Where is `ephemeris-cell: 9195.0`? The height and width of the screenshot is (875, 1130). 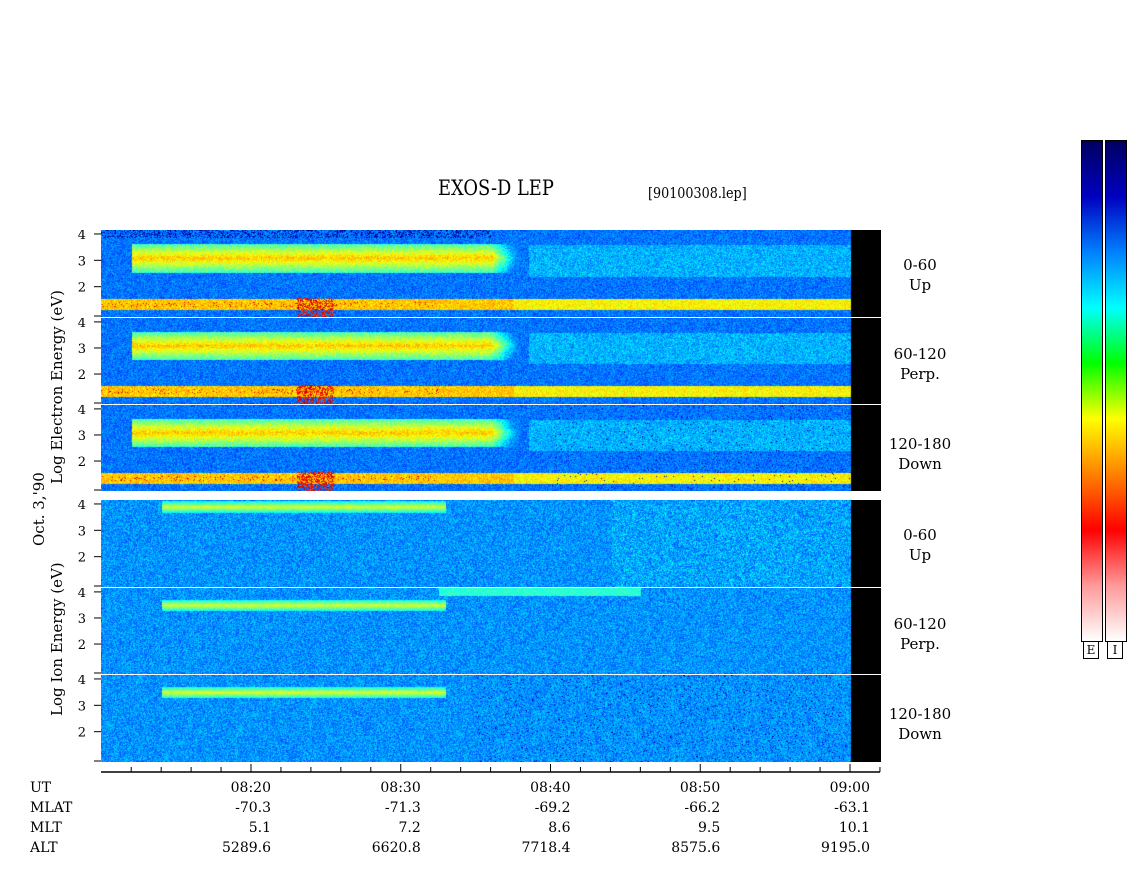 ephemeris-cell: 9195.0 is located at coordinates (845, 848).